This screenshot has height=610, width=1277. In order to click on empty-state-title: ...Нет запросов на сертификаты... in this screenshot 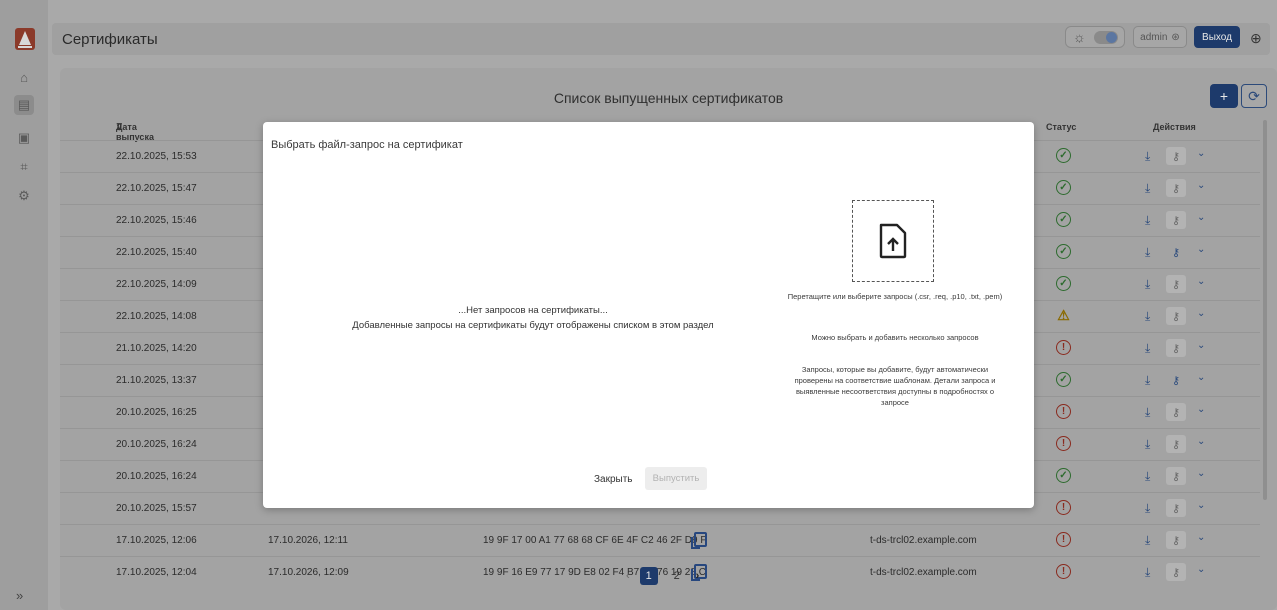, I will do `click(533, 310)`.